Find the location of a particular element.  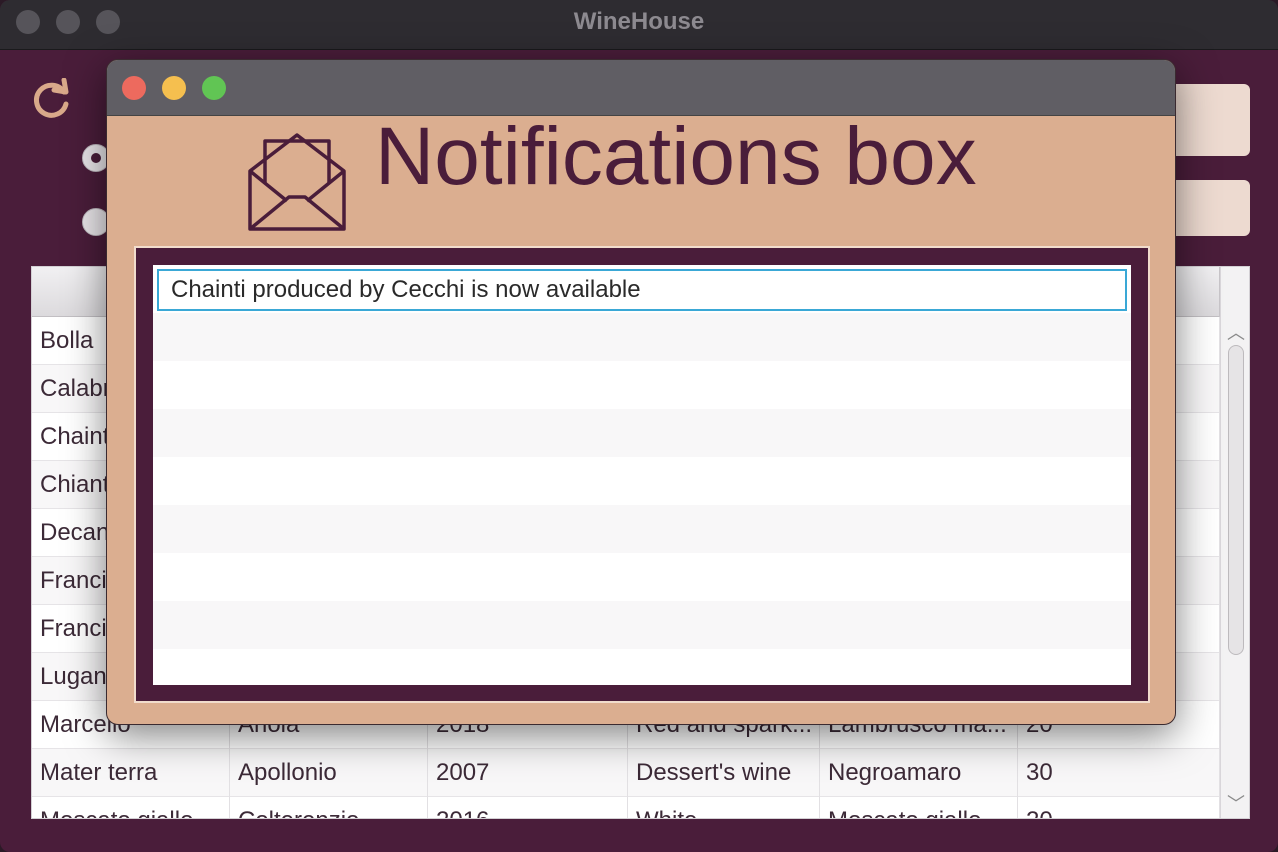

dialog-minimize-button is located at coordinates (174, 88).